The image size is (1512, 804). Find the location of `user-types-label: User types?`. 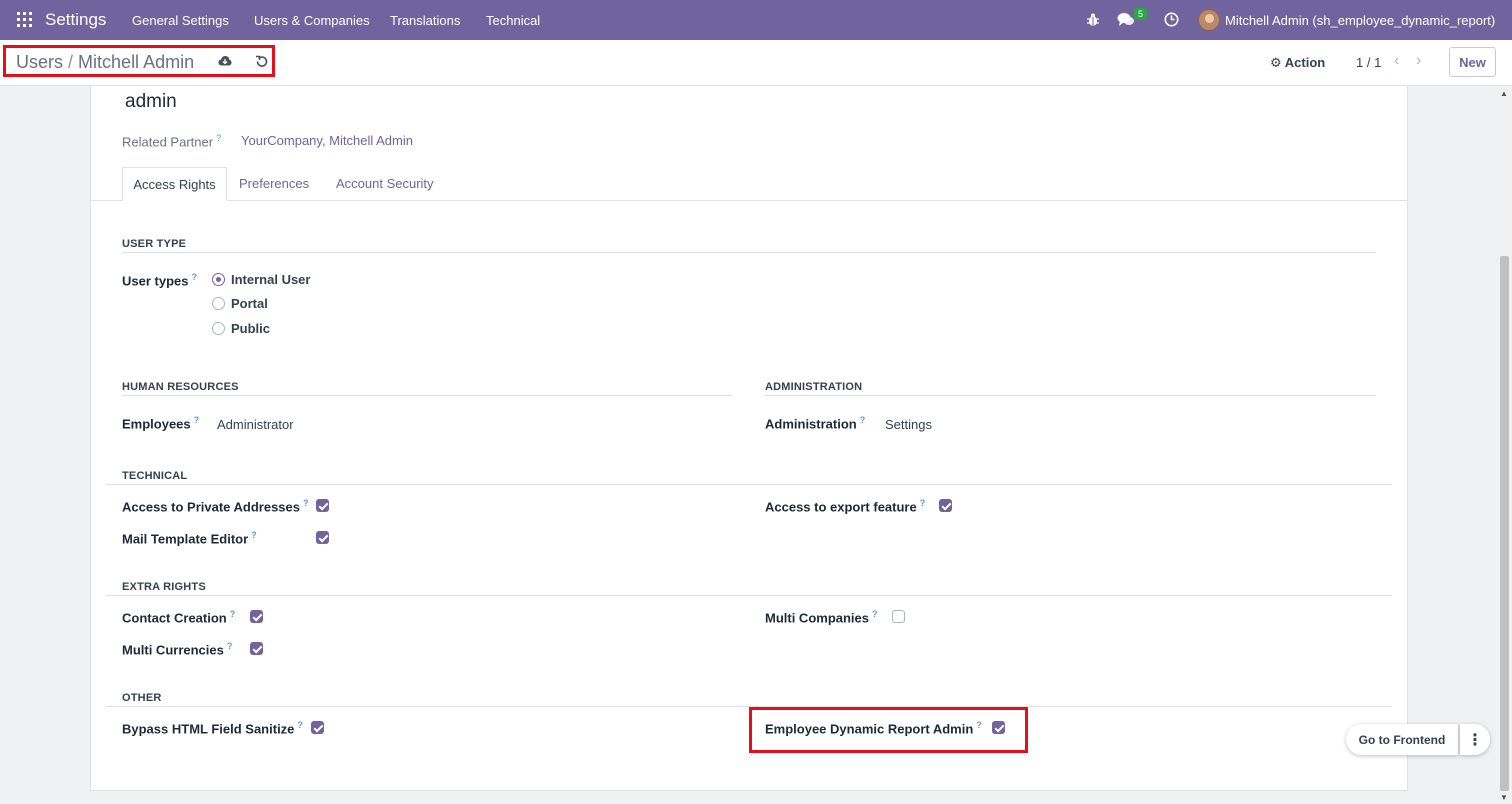

user-types-label: User types? is located at coordinates (159, 280).